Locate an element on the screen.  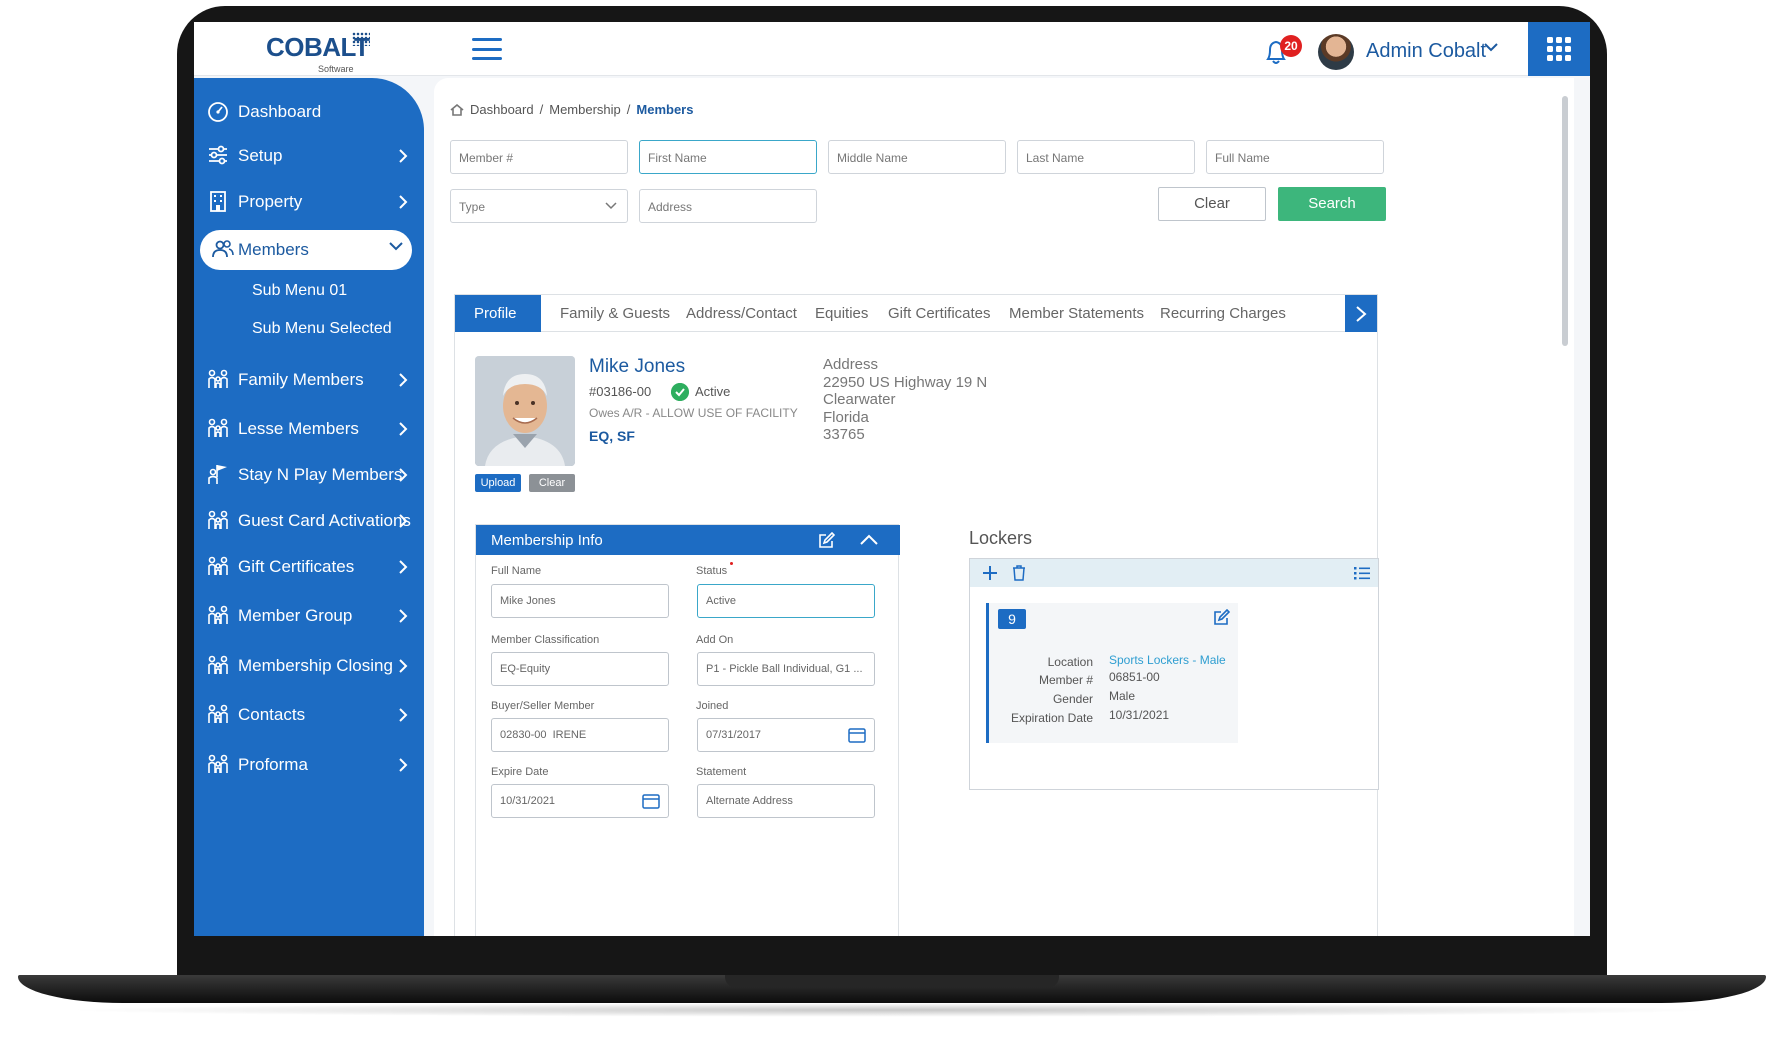
locker-member-label: Member # is located at coordinates (1065, 680).